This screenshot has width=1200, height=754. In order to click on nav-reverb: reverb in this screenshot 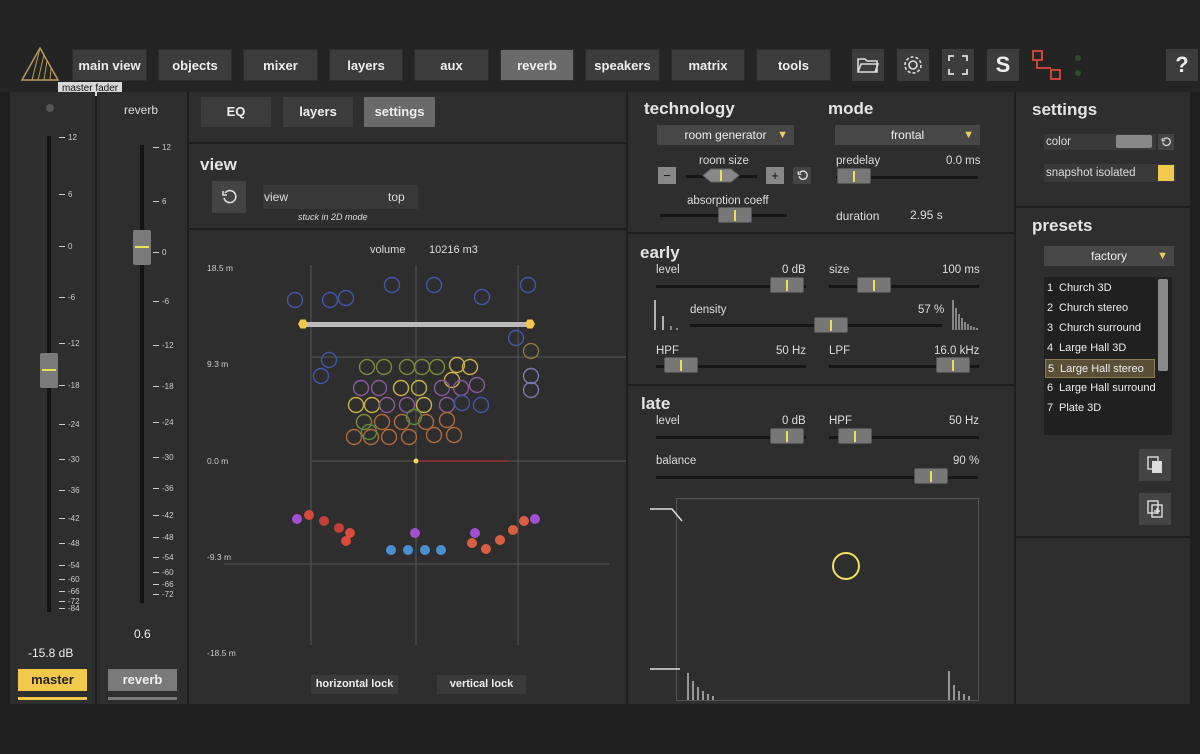, I will do `click(537, 65)`.